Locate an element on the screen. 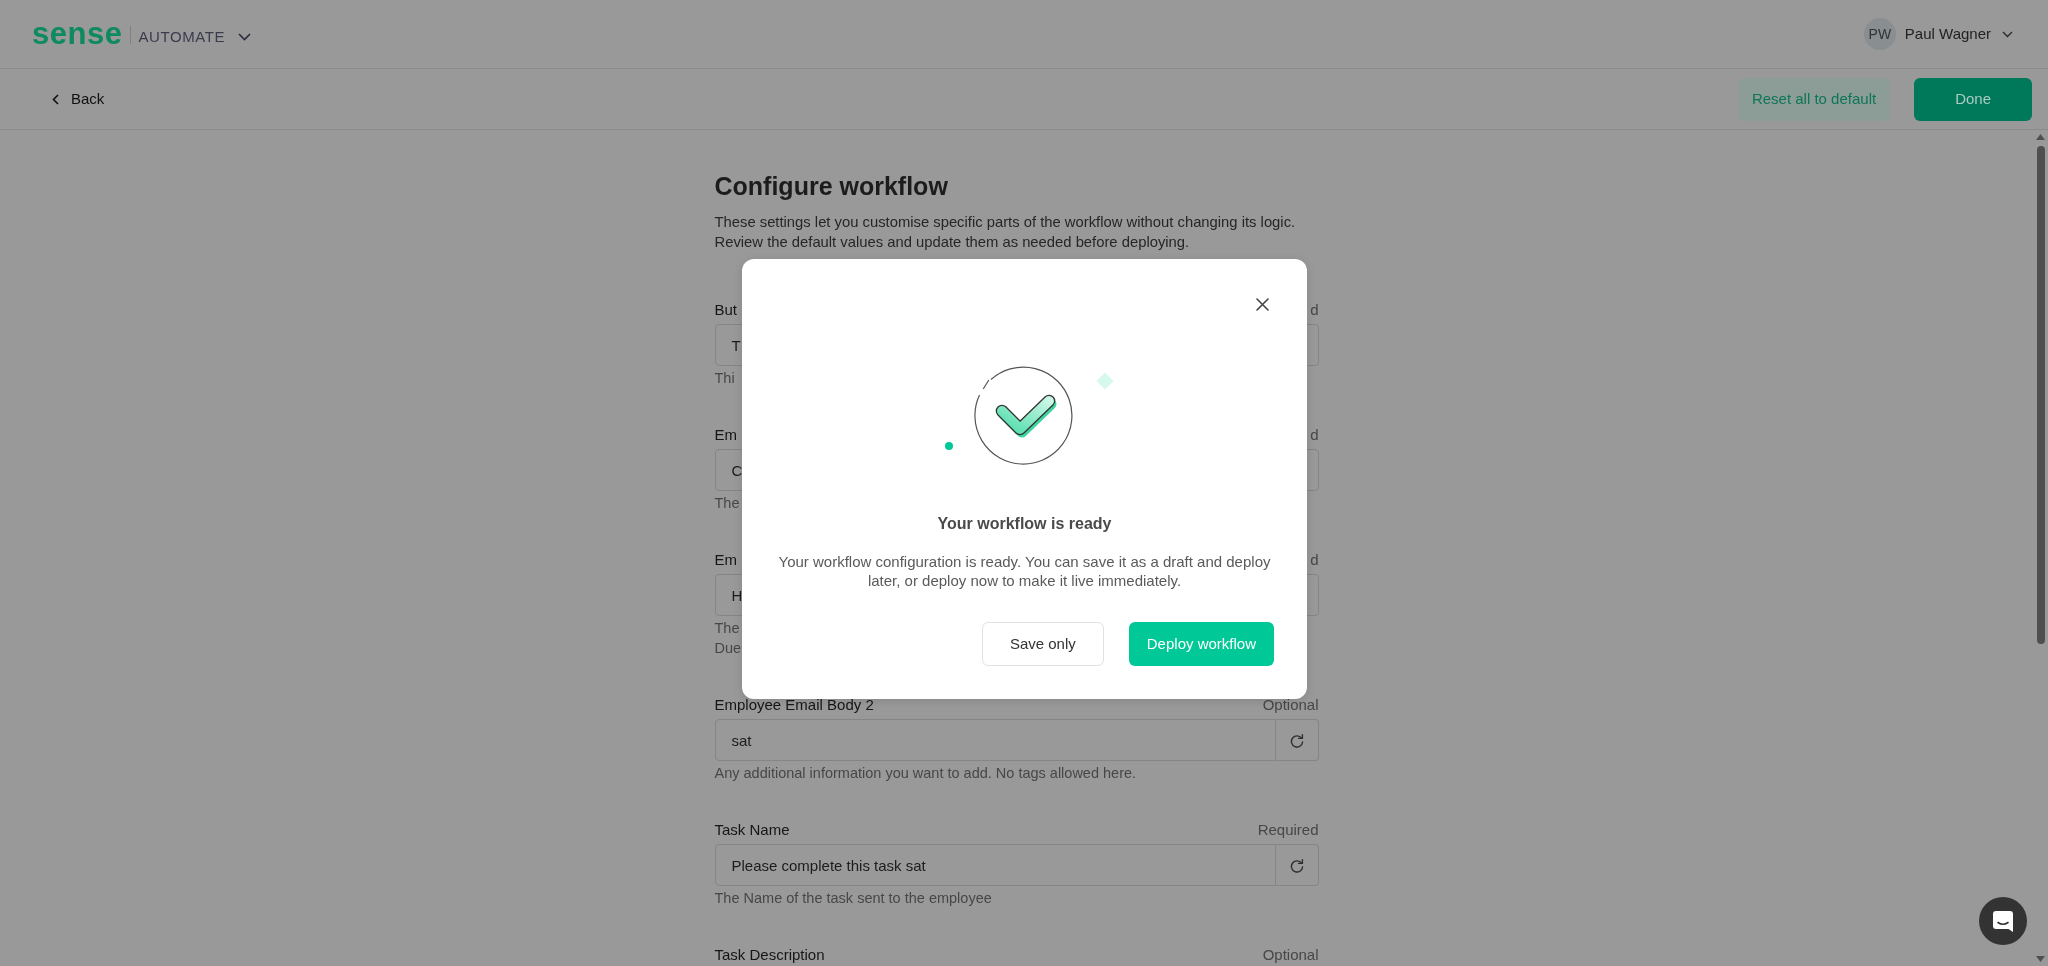 Image resolution: width=2048 pixels, height=966 pixels. avatar: PW is located at coordinates (1879, 34).